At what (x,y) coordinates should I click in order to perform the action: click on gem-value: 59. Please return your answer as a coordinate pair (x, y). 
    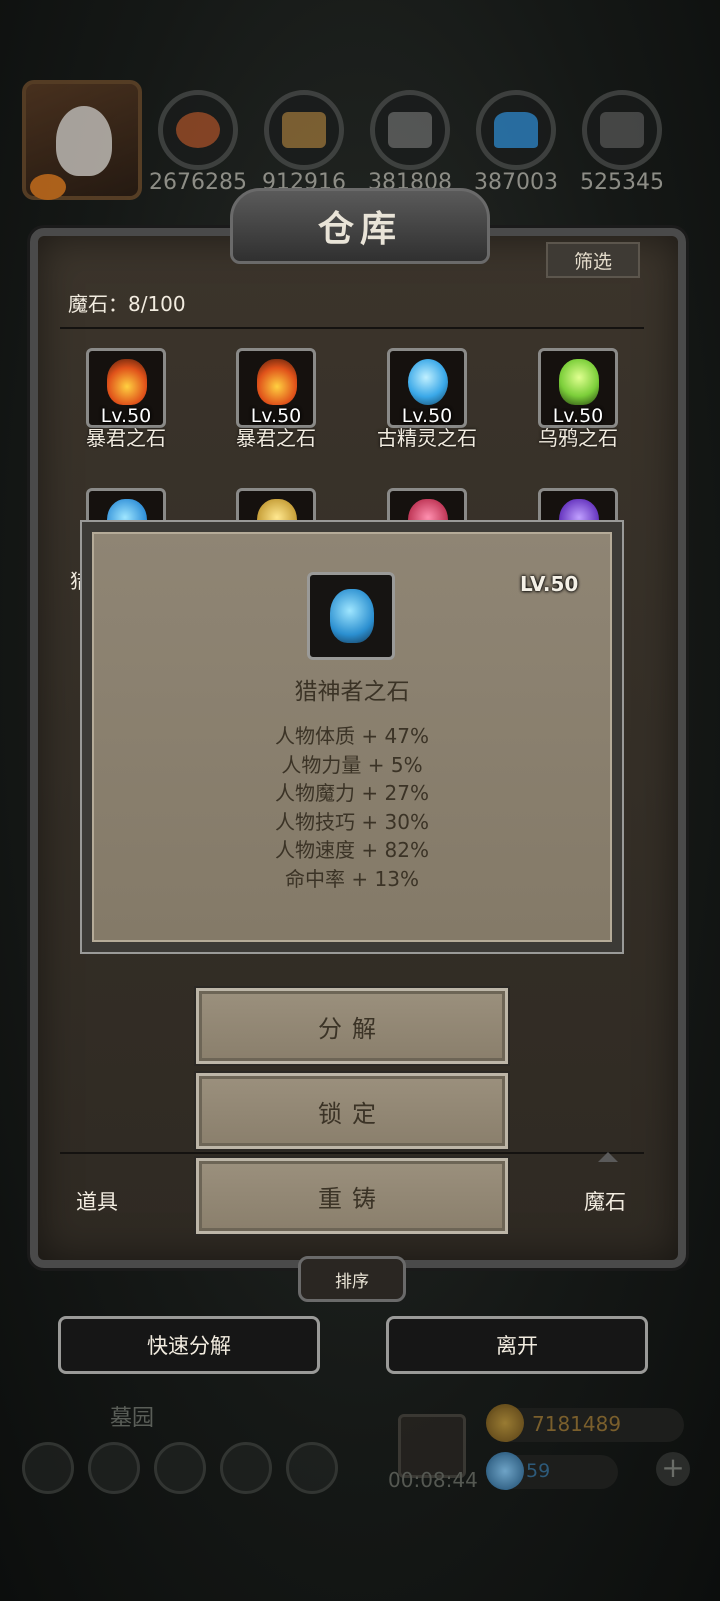
    Looking at the image, I should click on (538, 1471).